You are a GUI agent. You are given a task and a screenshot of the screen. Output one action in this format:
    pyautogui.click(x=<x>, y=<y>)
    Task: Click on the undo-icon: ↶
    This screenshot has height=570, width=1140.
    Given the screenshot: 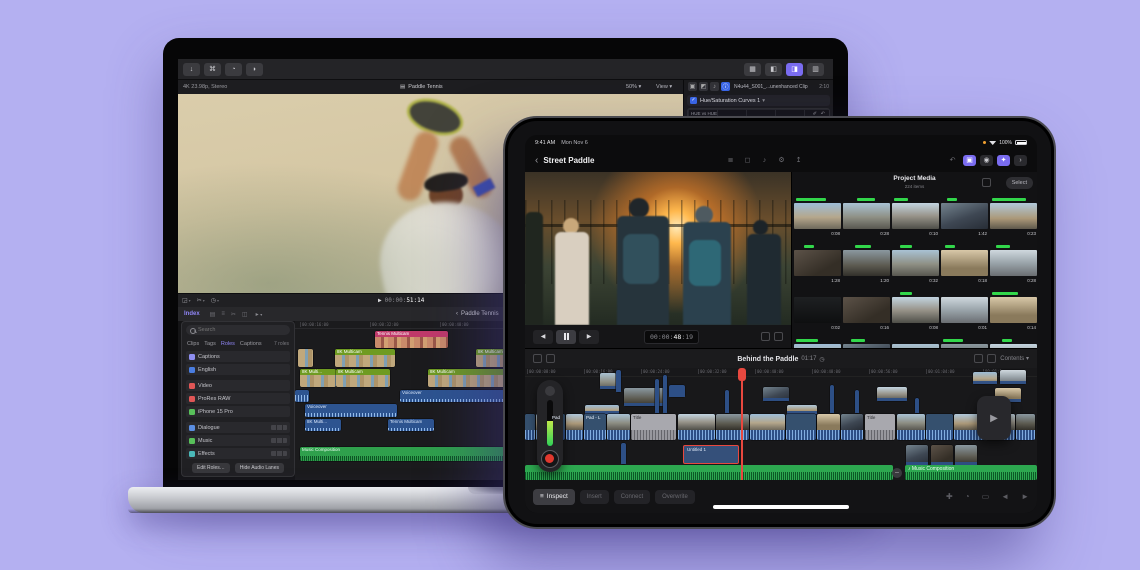 What is the action you would take?
    pyautogui.click(x=952, y=160)
    